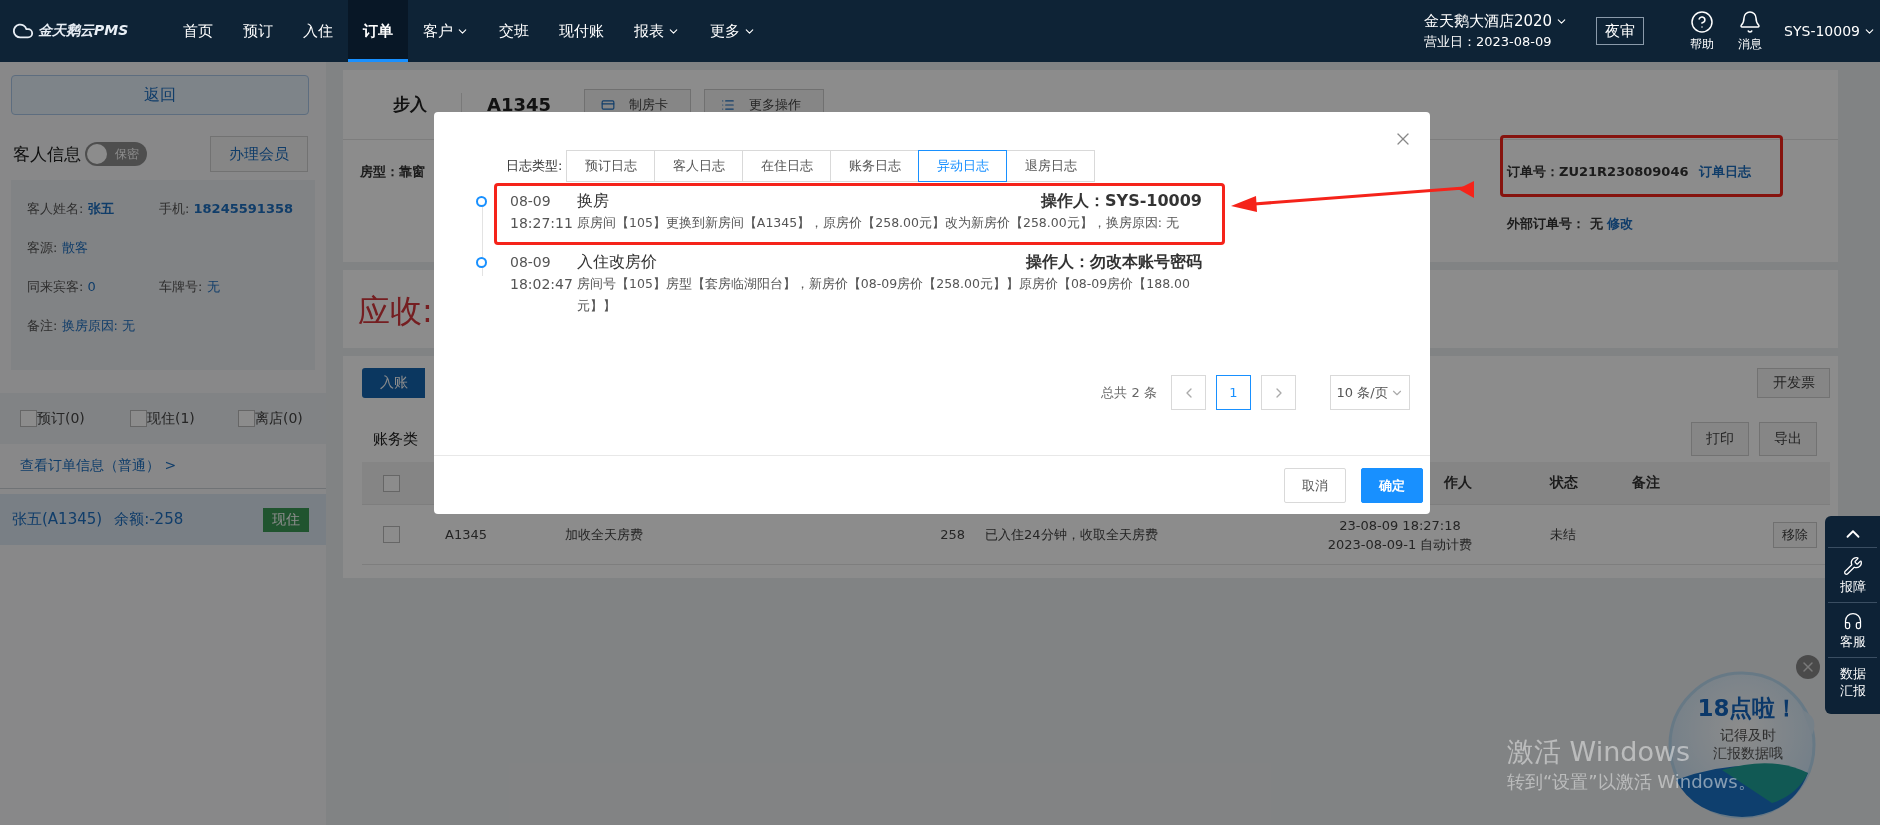 The image size is (1880, 825). Describe the element at coordinates (1051, 166) in the screenshot. I see `log-tab: 退房日志` at that location.